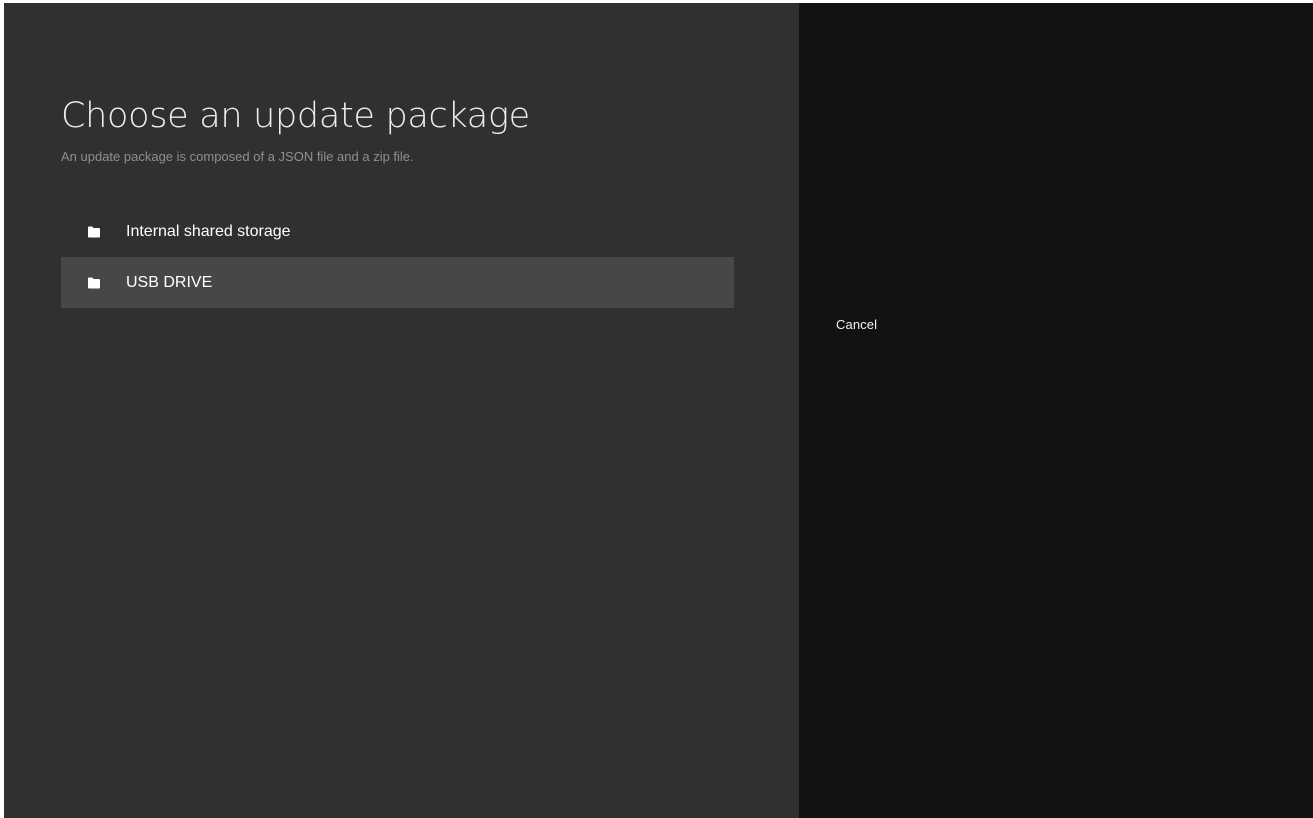  Describe the element at coordinates (169, 282) in the screenshot. I see `storage-item-label: USB DRIVE` at that location.